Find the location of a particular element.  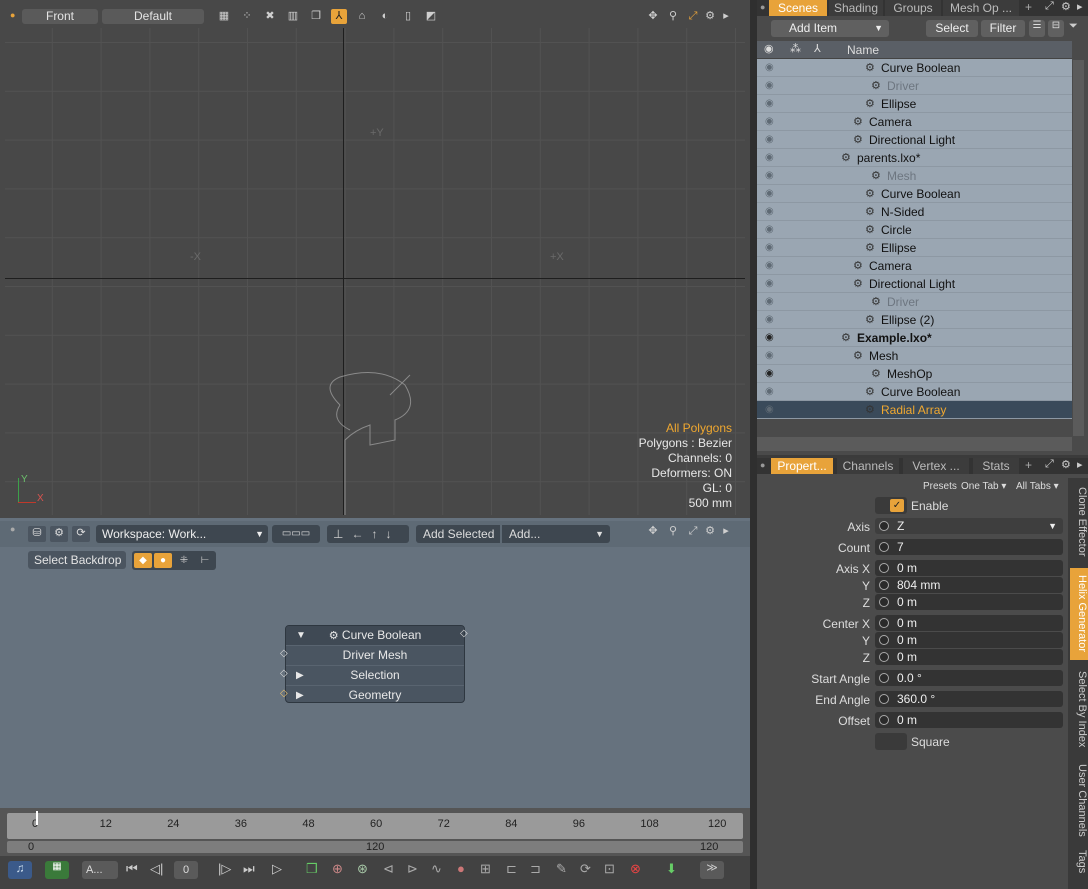

delete-key-icon: ⊗ is located at coordinates (635, 869).